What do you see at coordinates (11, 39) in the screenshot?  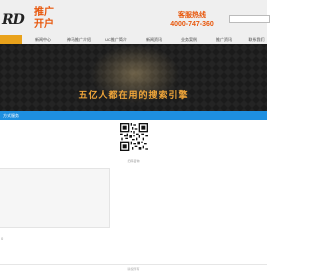 I see `nav-item-home` at bounding box center [11, 39].